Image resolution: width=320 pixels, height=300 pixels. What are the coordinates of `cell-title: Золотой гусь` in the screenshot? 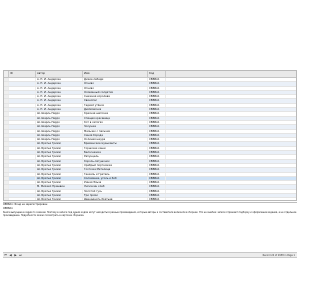 It's located at (115, 191).